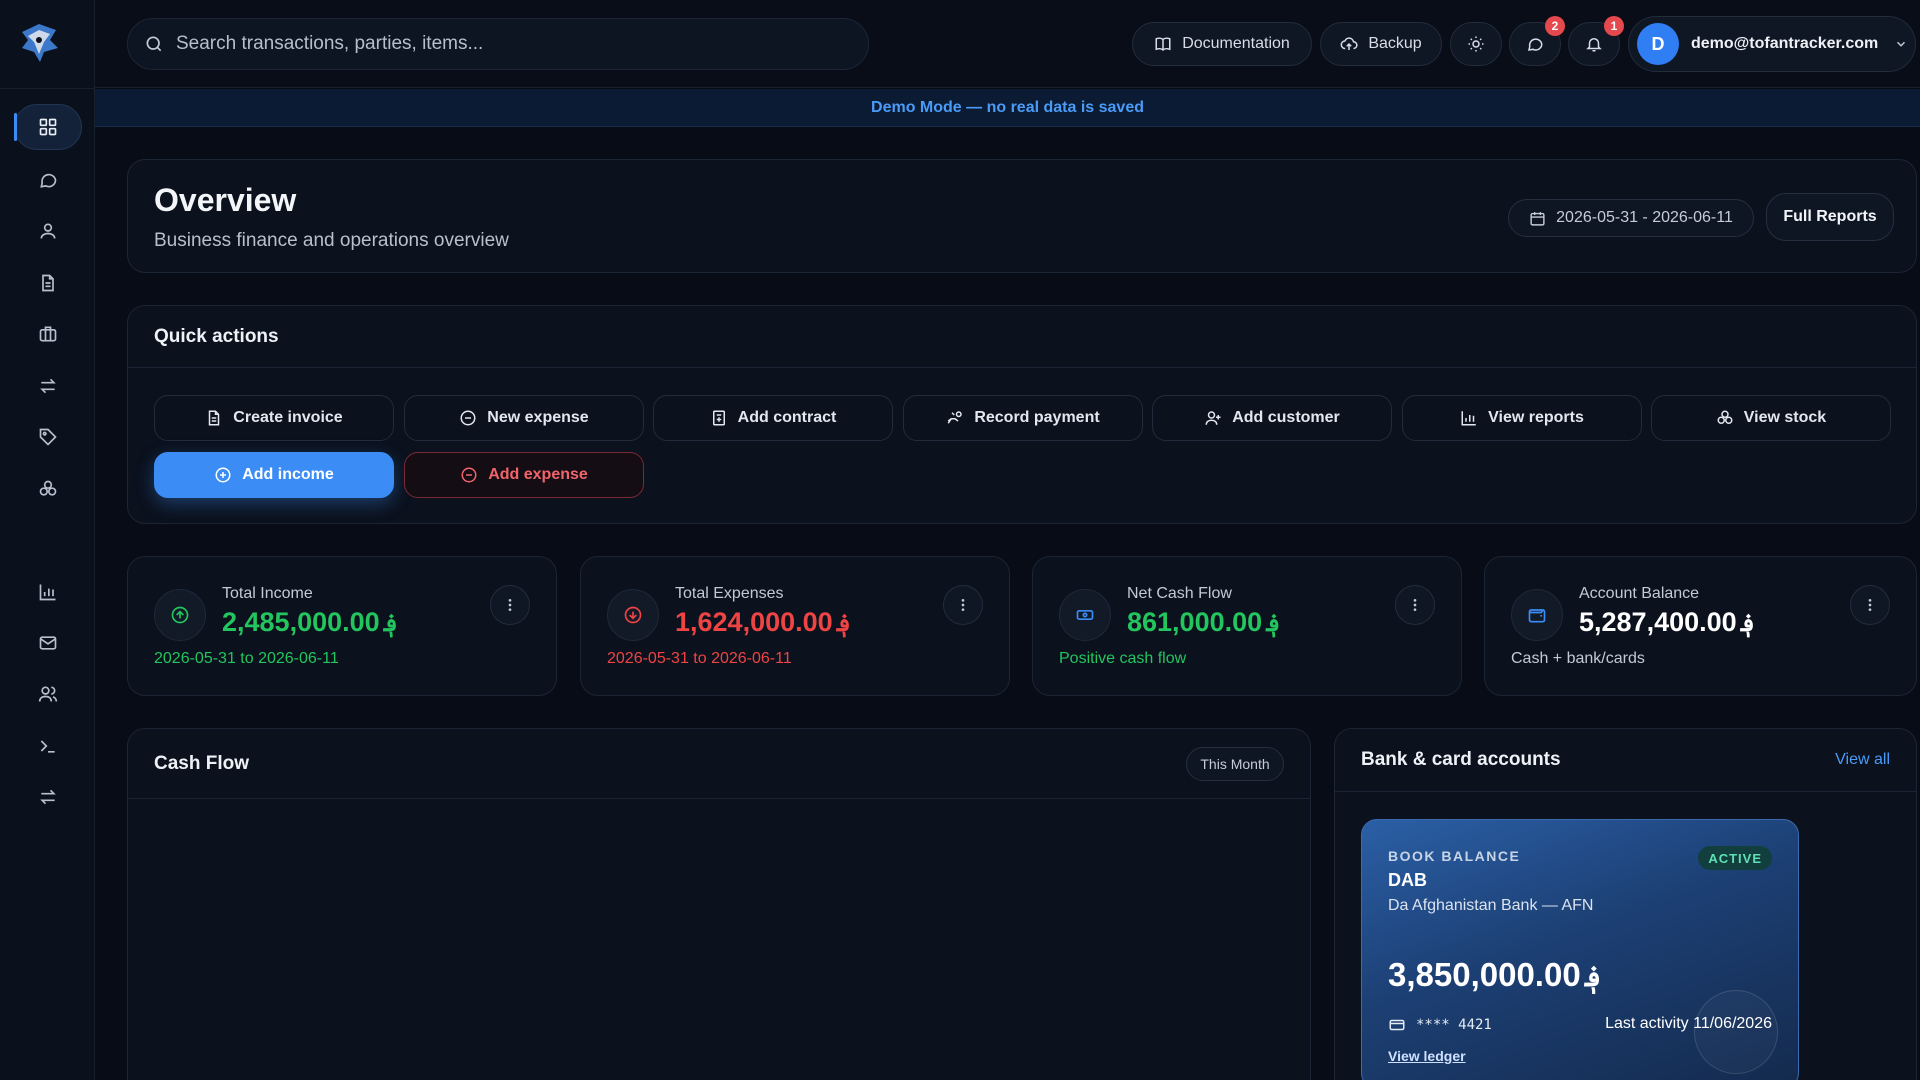 The image size is (1920, 1080). What do you see at coordinates (48, 746) in the screenshot?
I see `sidebar-item-terminal` at bounding box center [48, 746].